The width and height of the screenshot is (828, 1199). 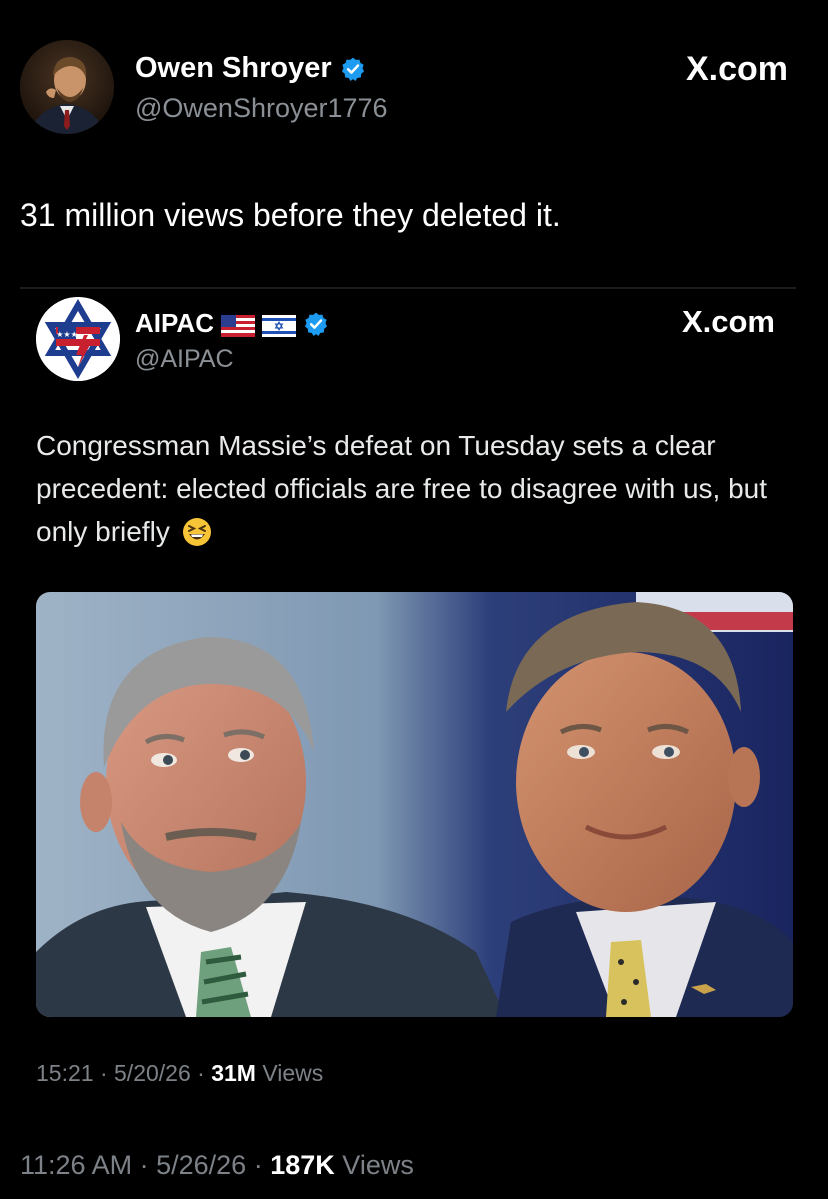 What do you see at coordinates (233, 1073) in the screenshot?
I see `quoted-tweet-views-count: 31M` at bounding box center [233, 1073].